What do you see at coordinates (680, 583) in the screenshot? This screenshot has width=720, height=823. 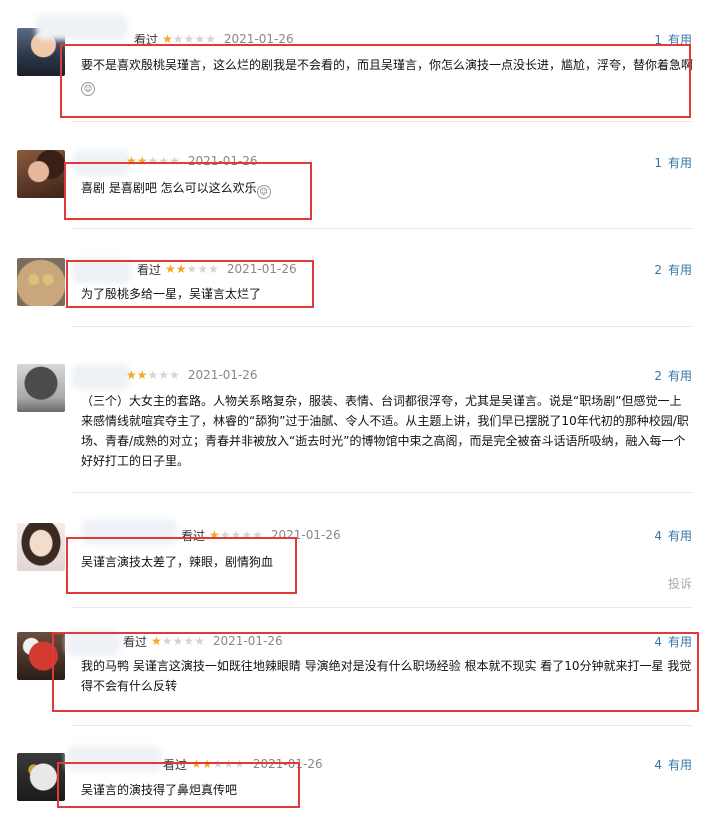 I see `report-link: 投诉` at bounding box center [680, 583].